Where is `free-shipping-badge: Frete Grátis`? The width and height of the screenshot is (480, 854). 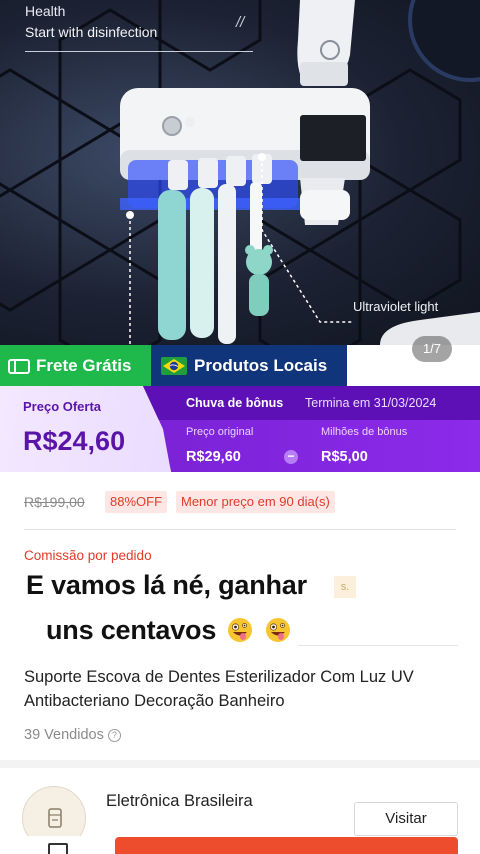 free-shipping-badge: Frete Grátis is located at coordinates (75, 365).